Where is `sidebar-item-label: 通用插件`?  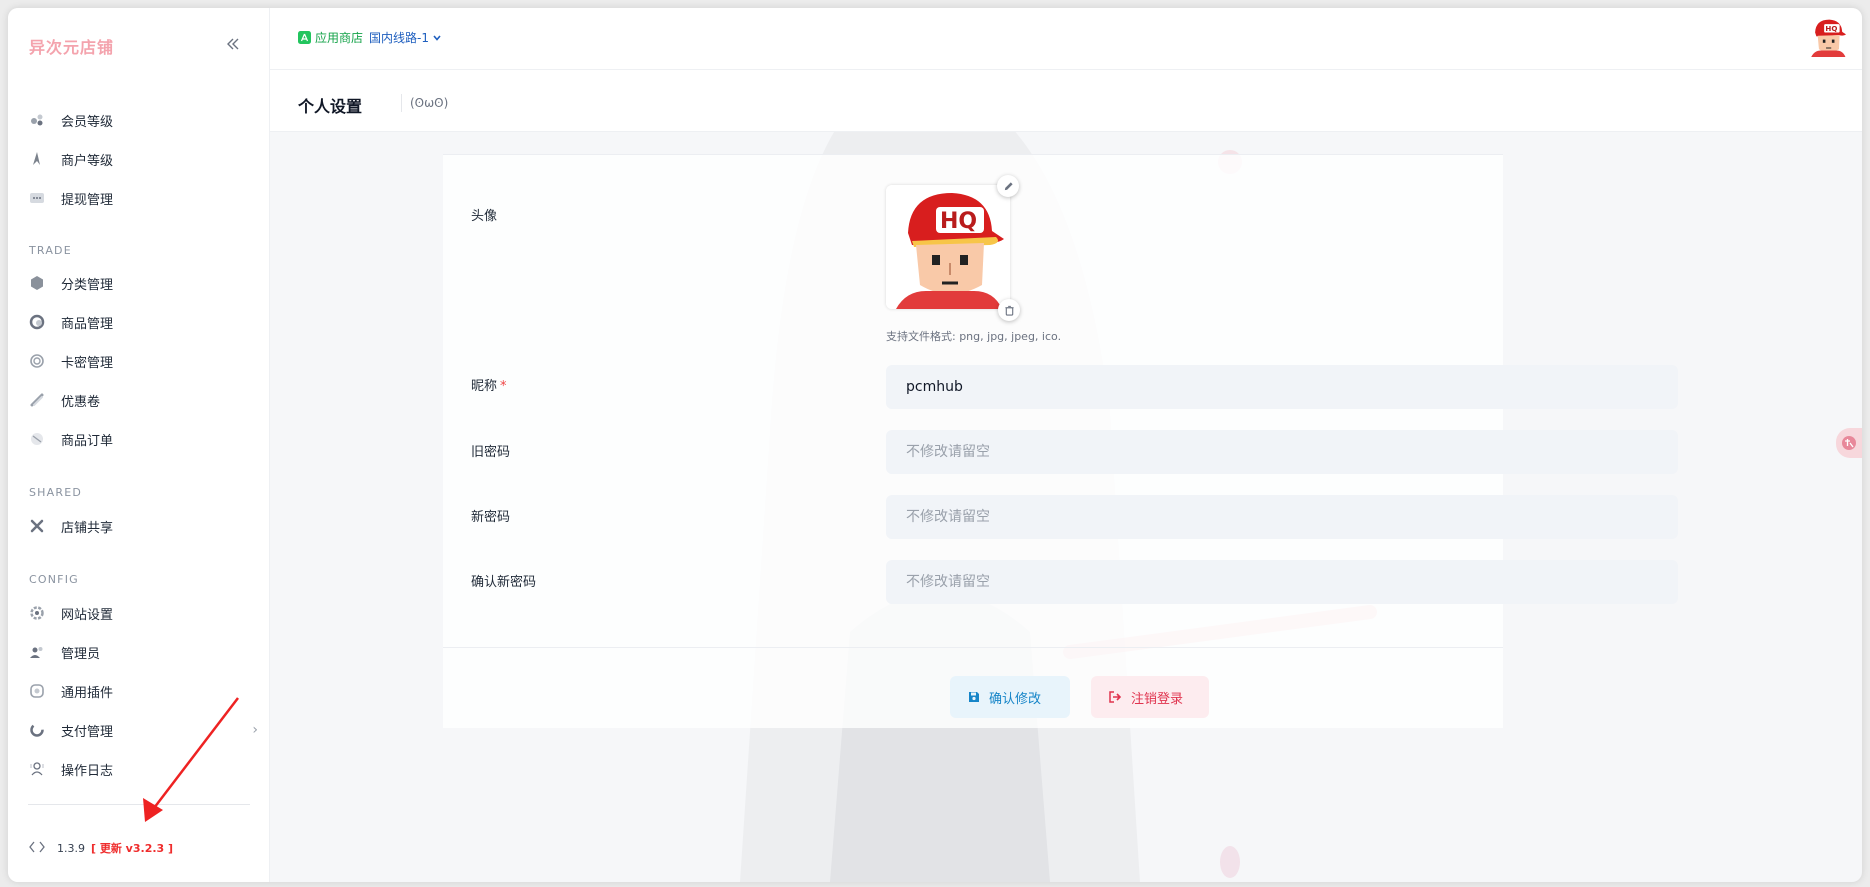 sidebar-item-label: 通用插件 is located at coordinates (87, 693).